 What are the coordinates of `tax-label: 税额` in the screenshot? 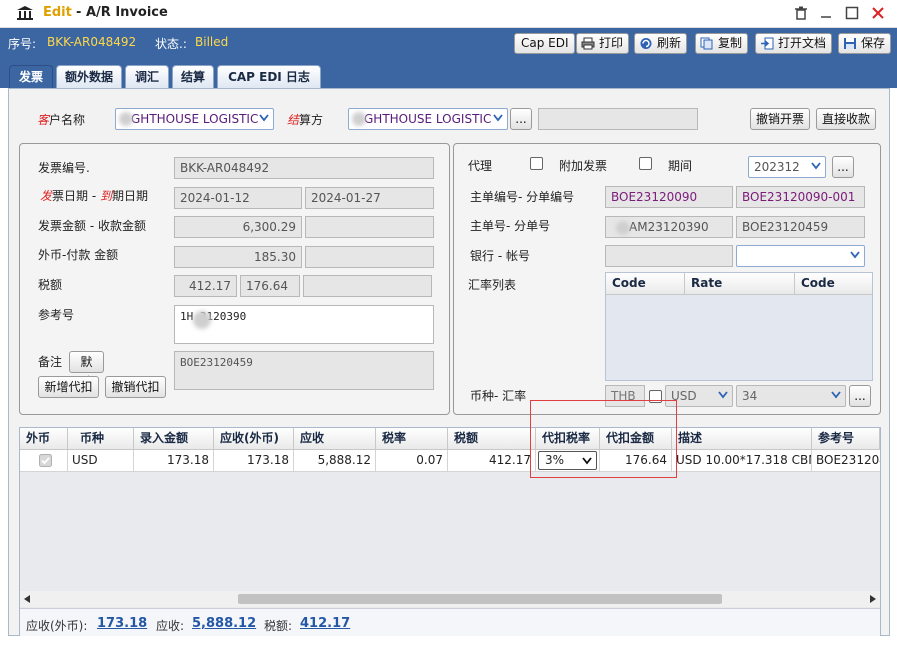 It's located at (50, 285).